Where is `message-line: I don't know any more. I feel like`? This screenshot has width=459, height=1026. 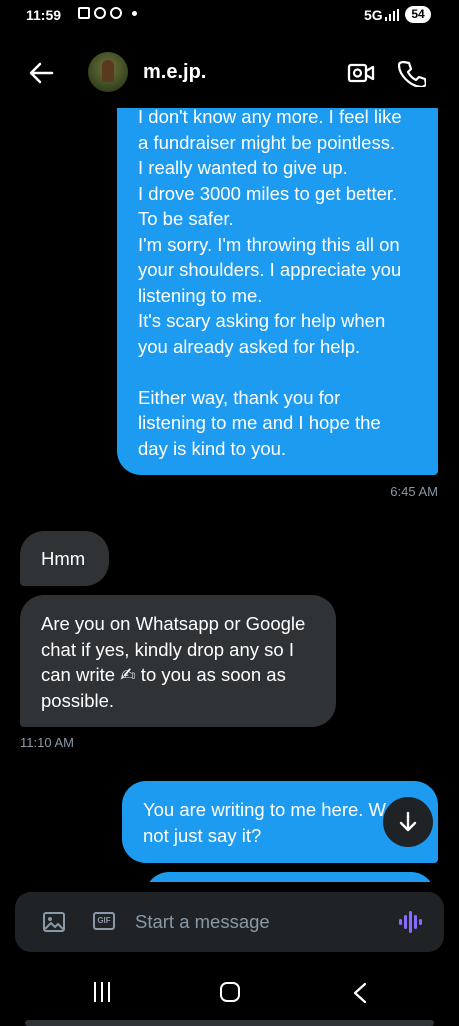
message-line: I don't know any more. I feel like is located at coordinates (270, 117).